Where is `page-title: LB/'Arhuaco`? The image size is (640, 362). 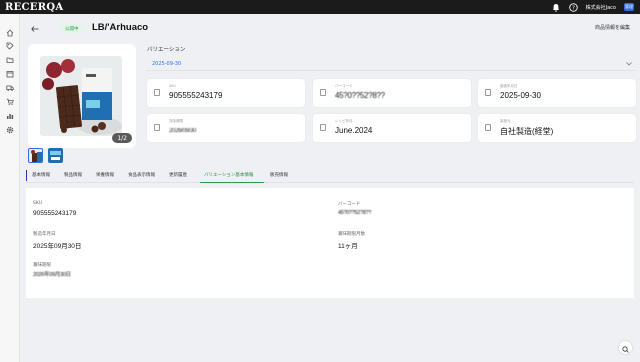
page-title: LB/'Arhuaco is located at coordinates (120, 27).